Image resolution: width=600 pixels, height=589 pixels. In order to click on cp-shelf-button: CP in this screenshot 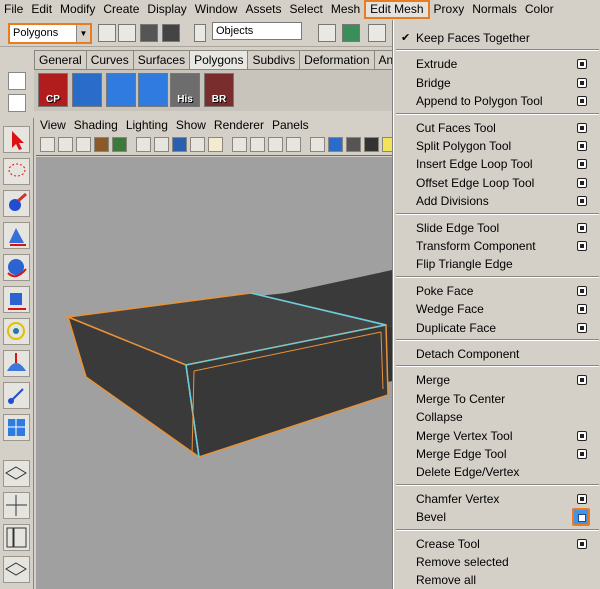, I will do `click(53, 90)`.